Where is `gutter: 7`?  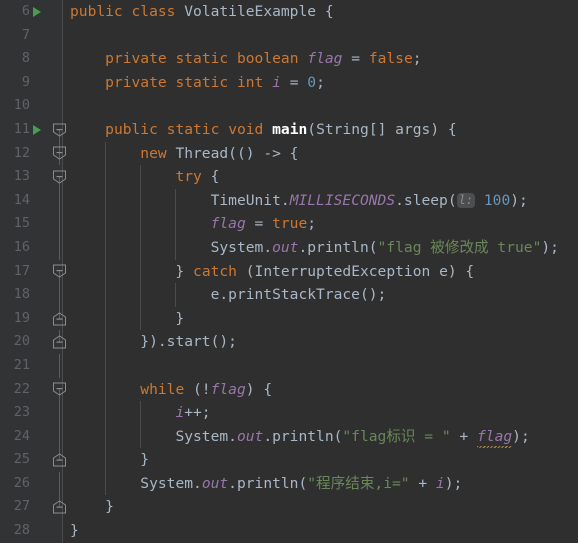 gutter: 7 is located at coordinates (31, 35).